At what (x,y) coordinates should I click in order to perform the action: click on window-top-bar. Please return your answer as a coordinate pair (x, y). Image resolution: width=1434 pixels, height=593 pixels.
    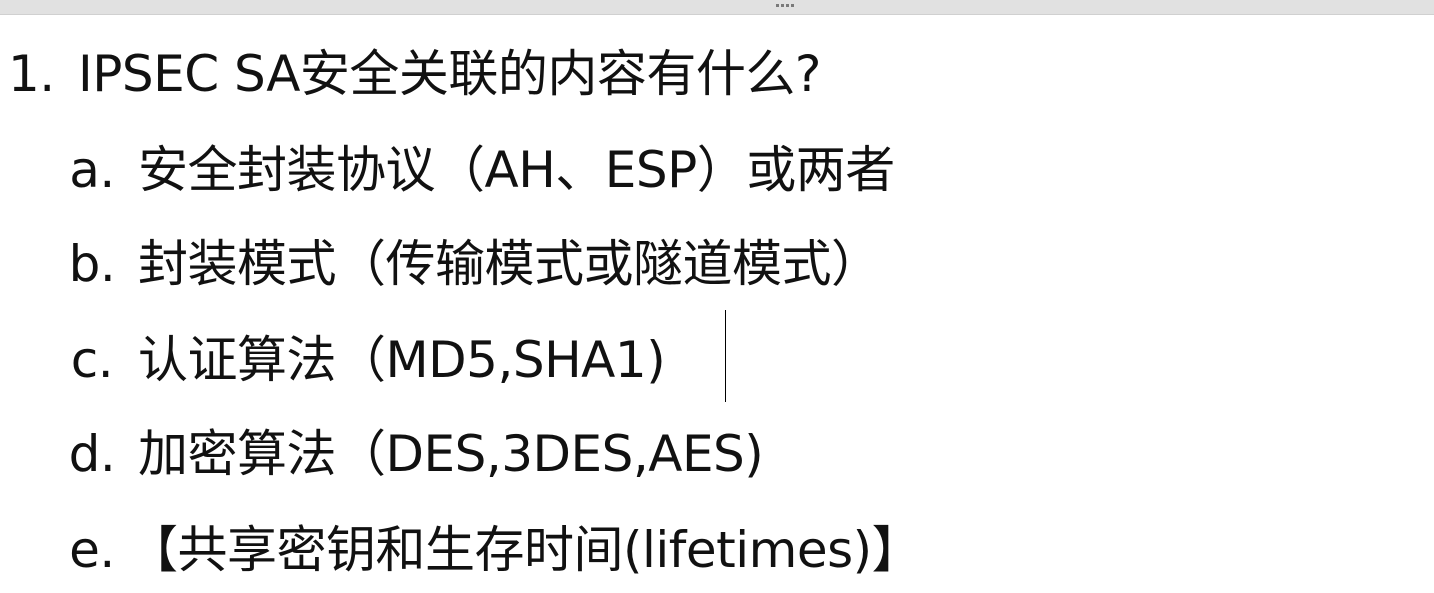
    Looking at the image, I should click on (717, 7).